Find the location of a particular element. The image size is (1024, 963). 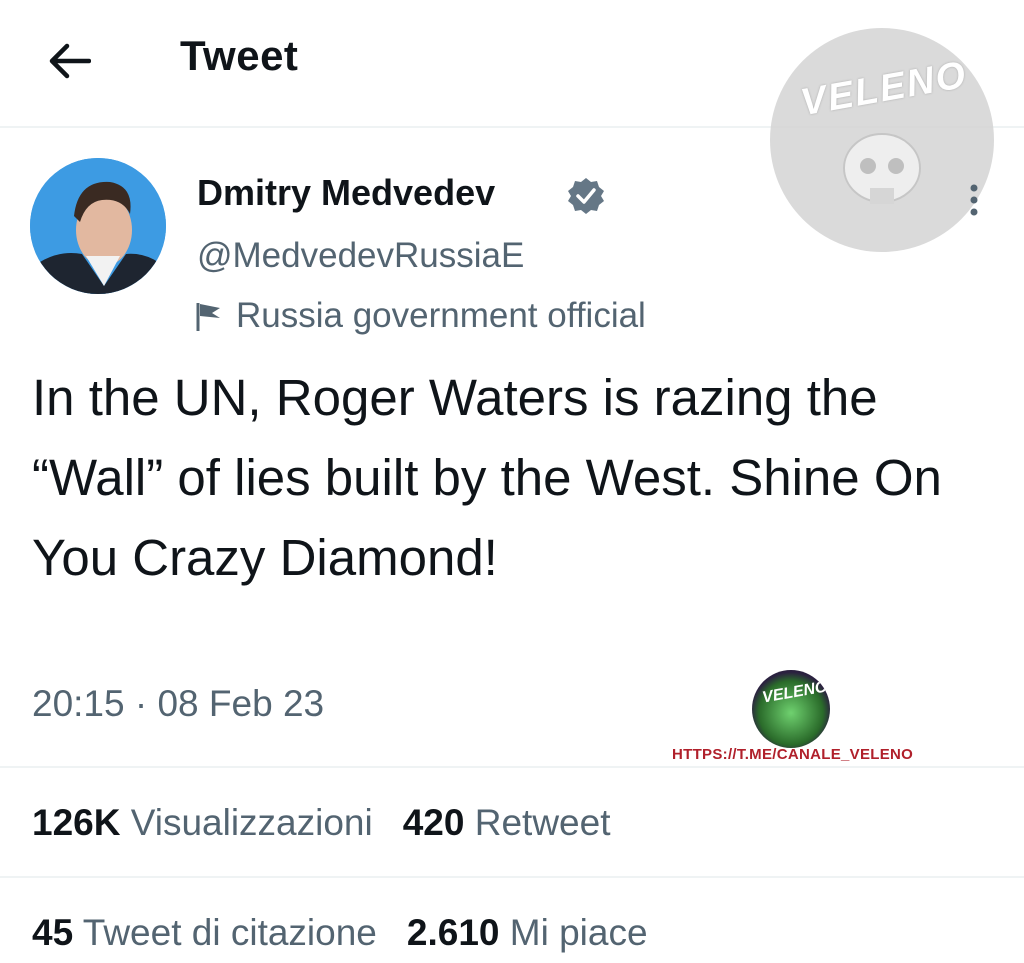

retweets-count: 420 is located at coordinates (433, 822).